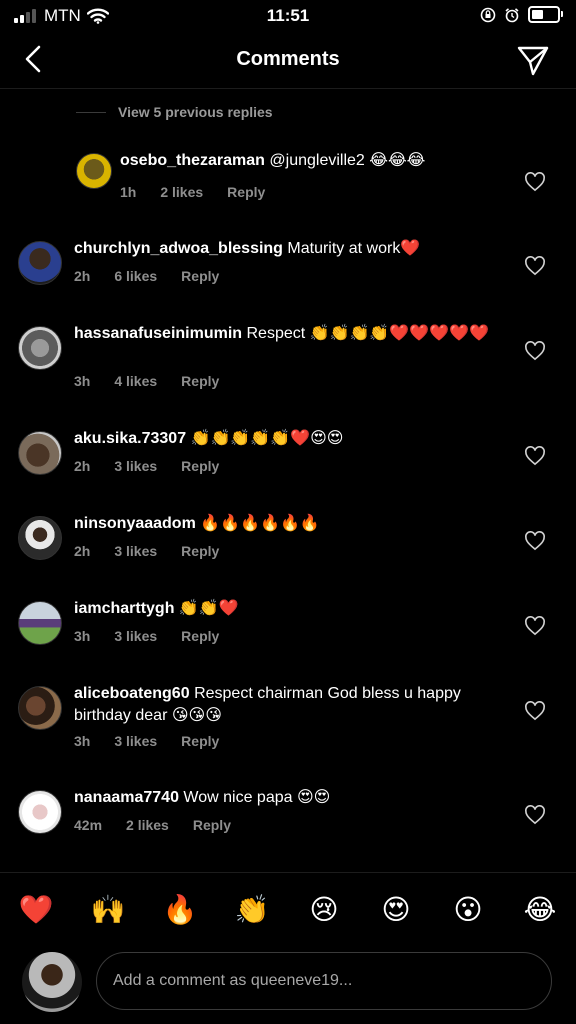  What do you see at coordinates (267, 438) in the screenshot?
I see `comment-body: 👏👏👏👏👏❤️😍😍` at bounding box center [267, 438].